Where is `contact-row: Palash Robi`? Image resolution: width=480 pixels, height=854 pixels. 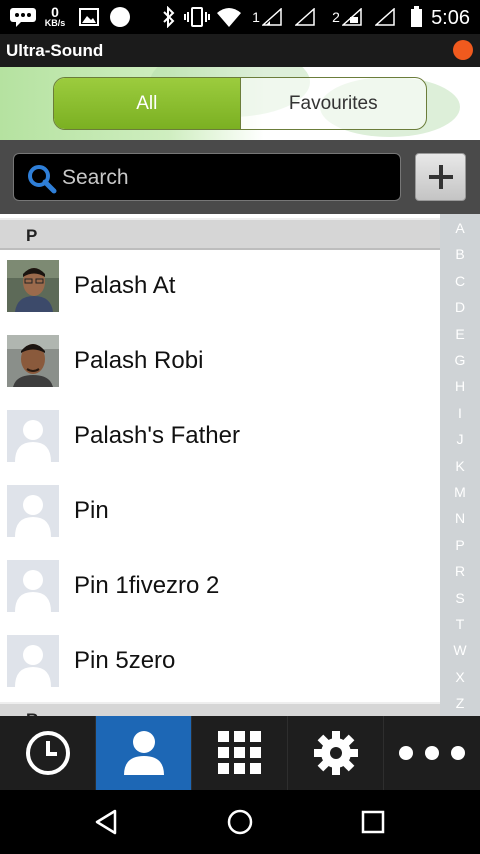
contact-row: Palash Robi is located at coordinates (220, 362).